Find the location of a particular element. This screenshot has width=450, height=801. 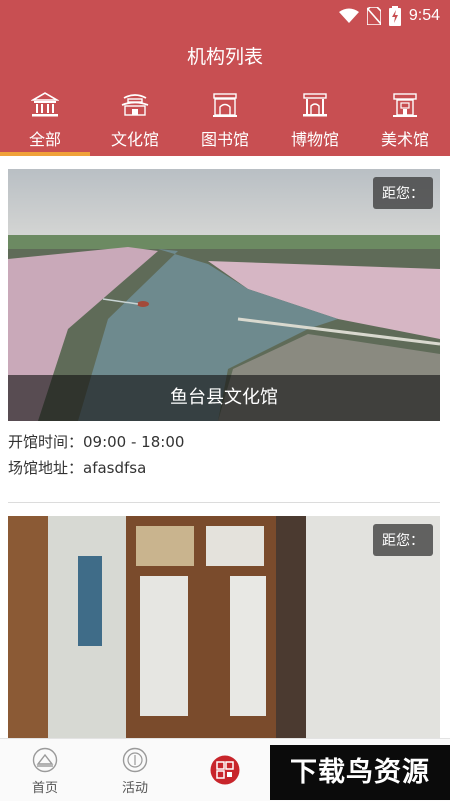

pavilion-icon is located at coordinates (135, 105).